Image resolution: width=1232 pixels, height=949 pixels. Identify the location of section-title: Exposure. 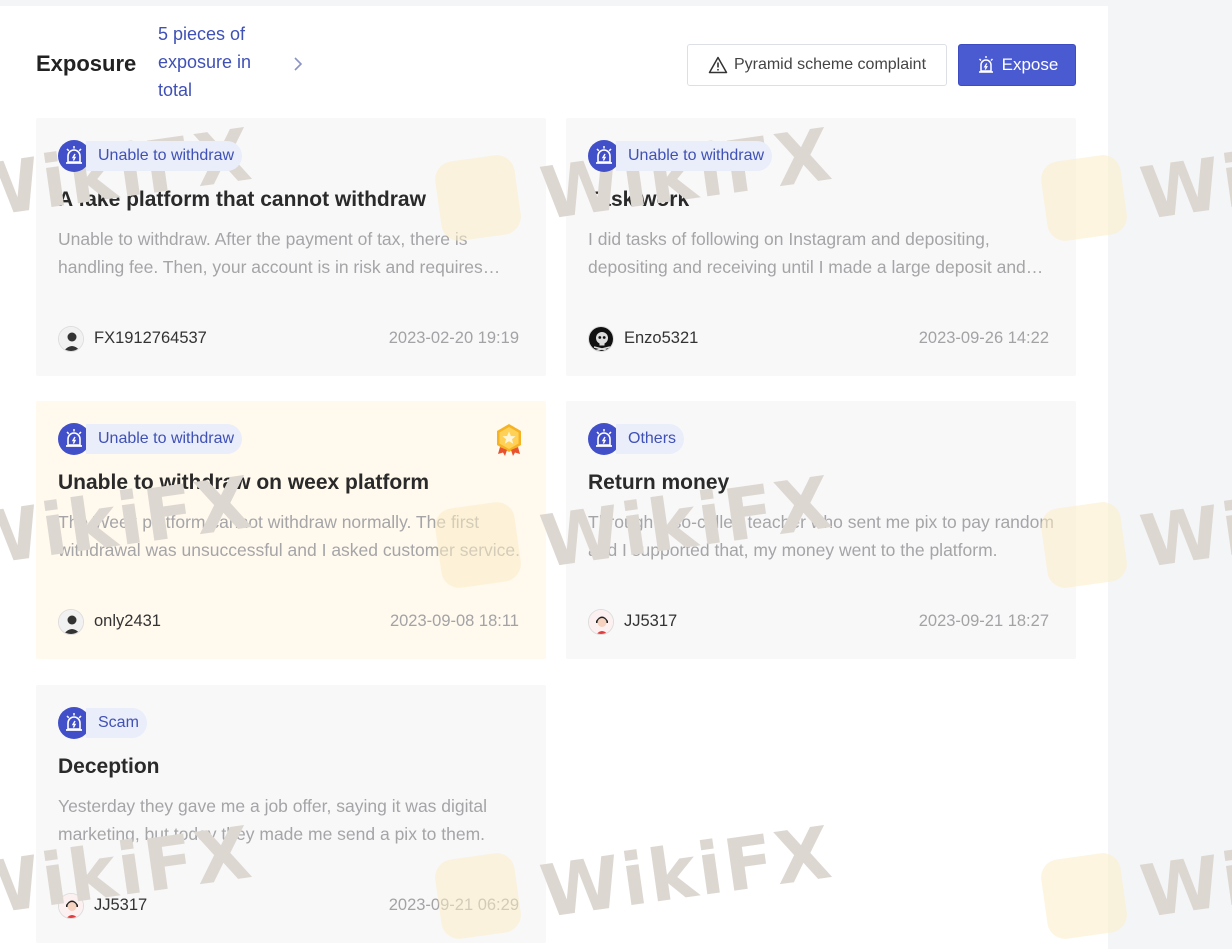
(86, 63).